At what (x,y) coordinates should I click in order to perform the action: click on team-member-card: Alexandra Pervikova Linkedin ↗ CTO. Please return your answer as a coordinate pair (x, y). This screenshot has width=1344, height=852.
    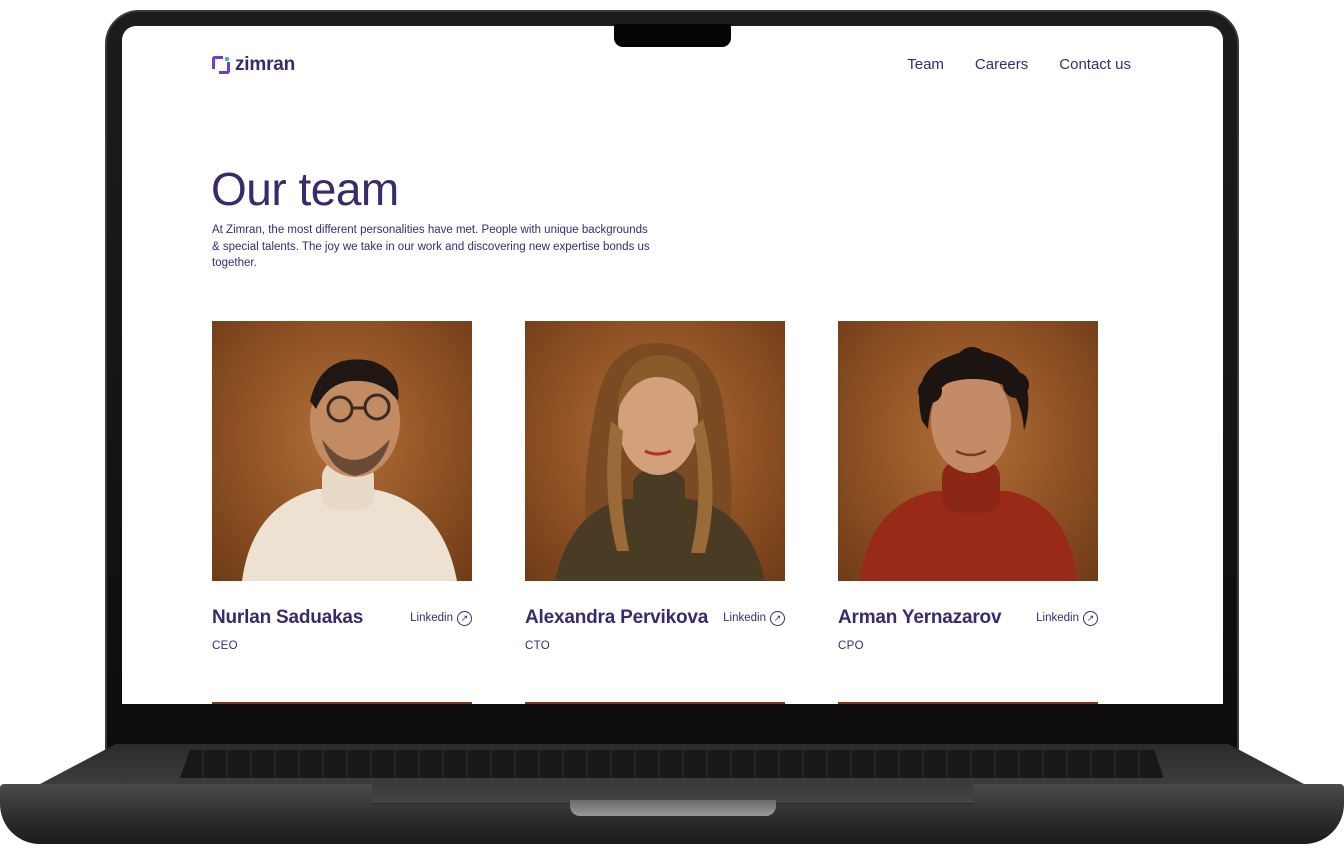
    Looking at the image, I should click on (655, 486).